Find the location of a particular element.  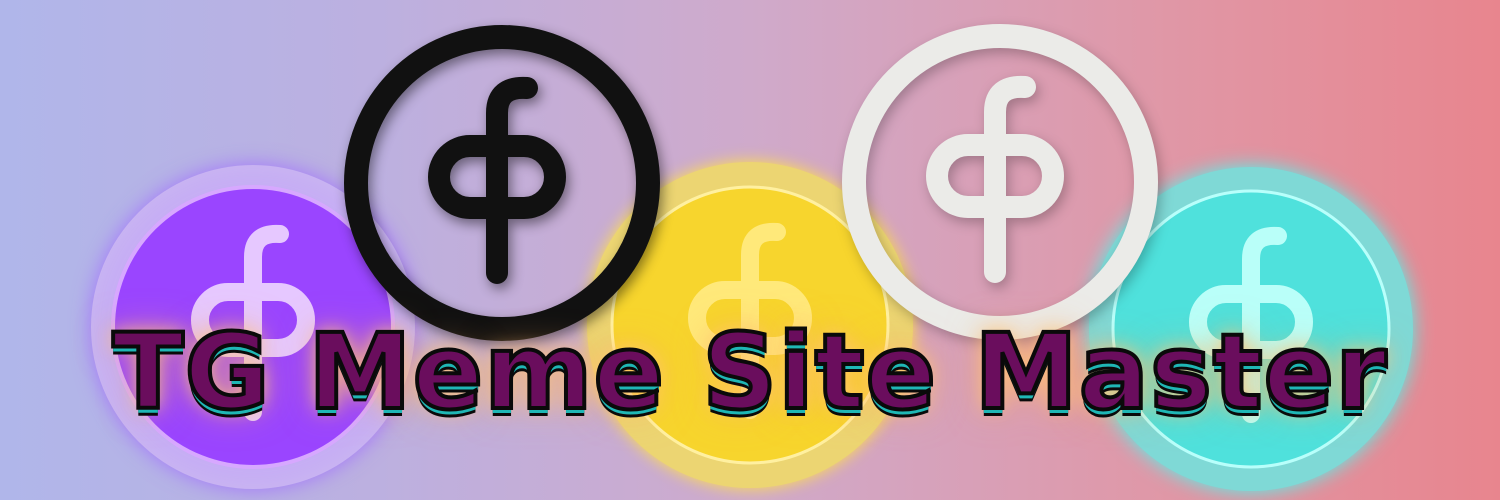

black-coin-graphic is located at coordinates (502, 183).